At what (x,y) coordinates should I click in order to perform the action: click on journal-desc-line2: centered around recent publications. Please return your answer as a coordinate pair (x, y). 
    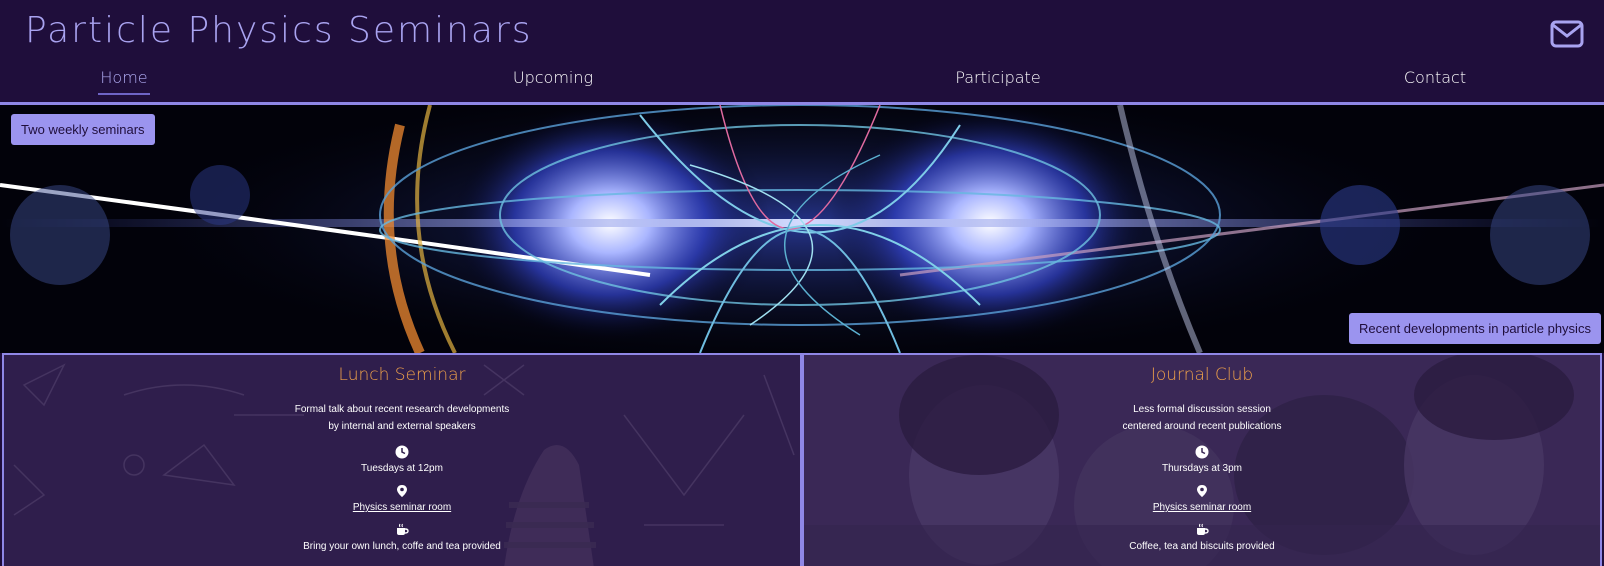
    Looking at the image, I should click on (1202, 426).